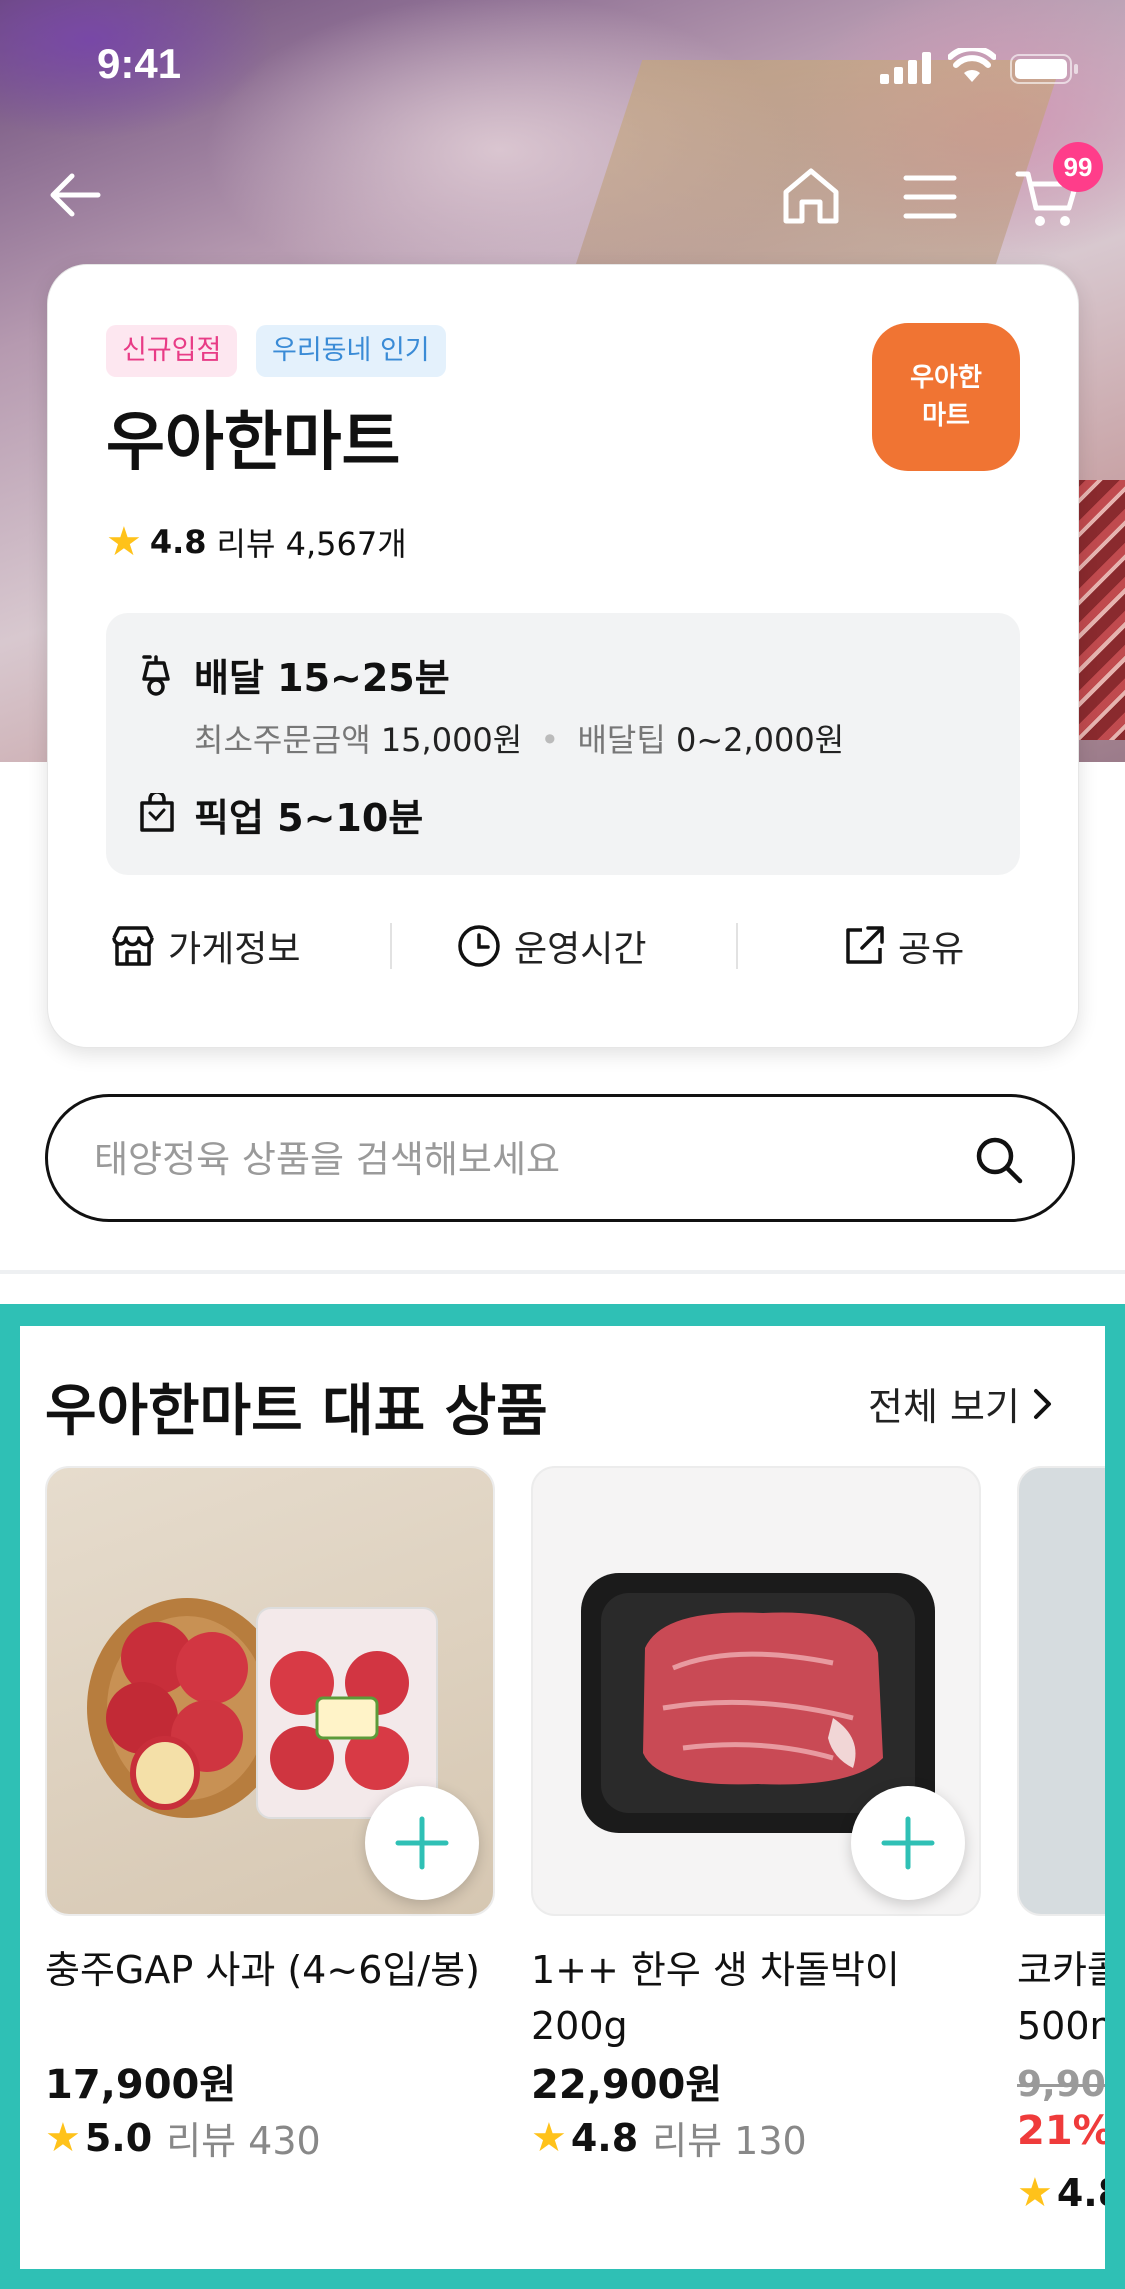 The image size is (1125, 2289). I want to click on search-icon, so click(999, 1160).